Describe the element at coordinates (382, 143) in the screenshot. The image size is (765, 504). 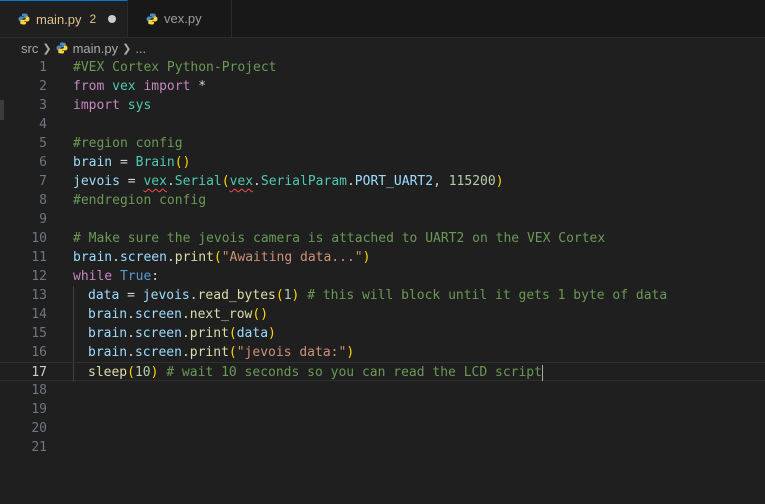
I see `code-line: 5 #region config` at that location.